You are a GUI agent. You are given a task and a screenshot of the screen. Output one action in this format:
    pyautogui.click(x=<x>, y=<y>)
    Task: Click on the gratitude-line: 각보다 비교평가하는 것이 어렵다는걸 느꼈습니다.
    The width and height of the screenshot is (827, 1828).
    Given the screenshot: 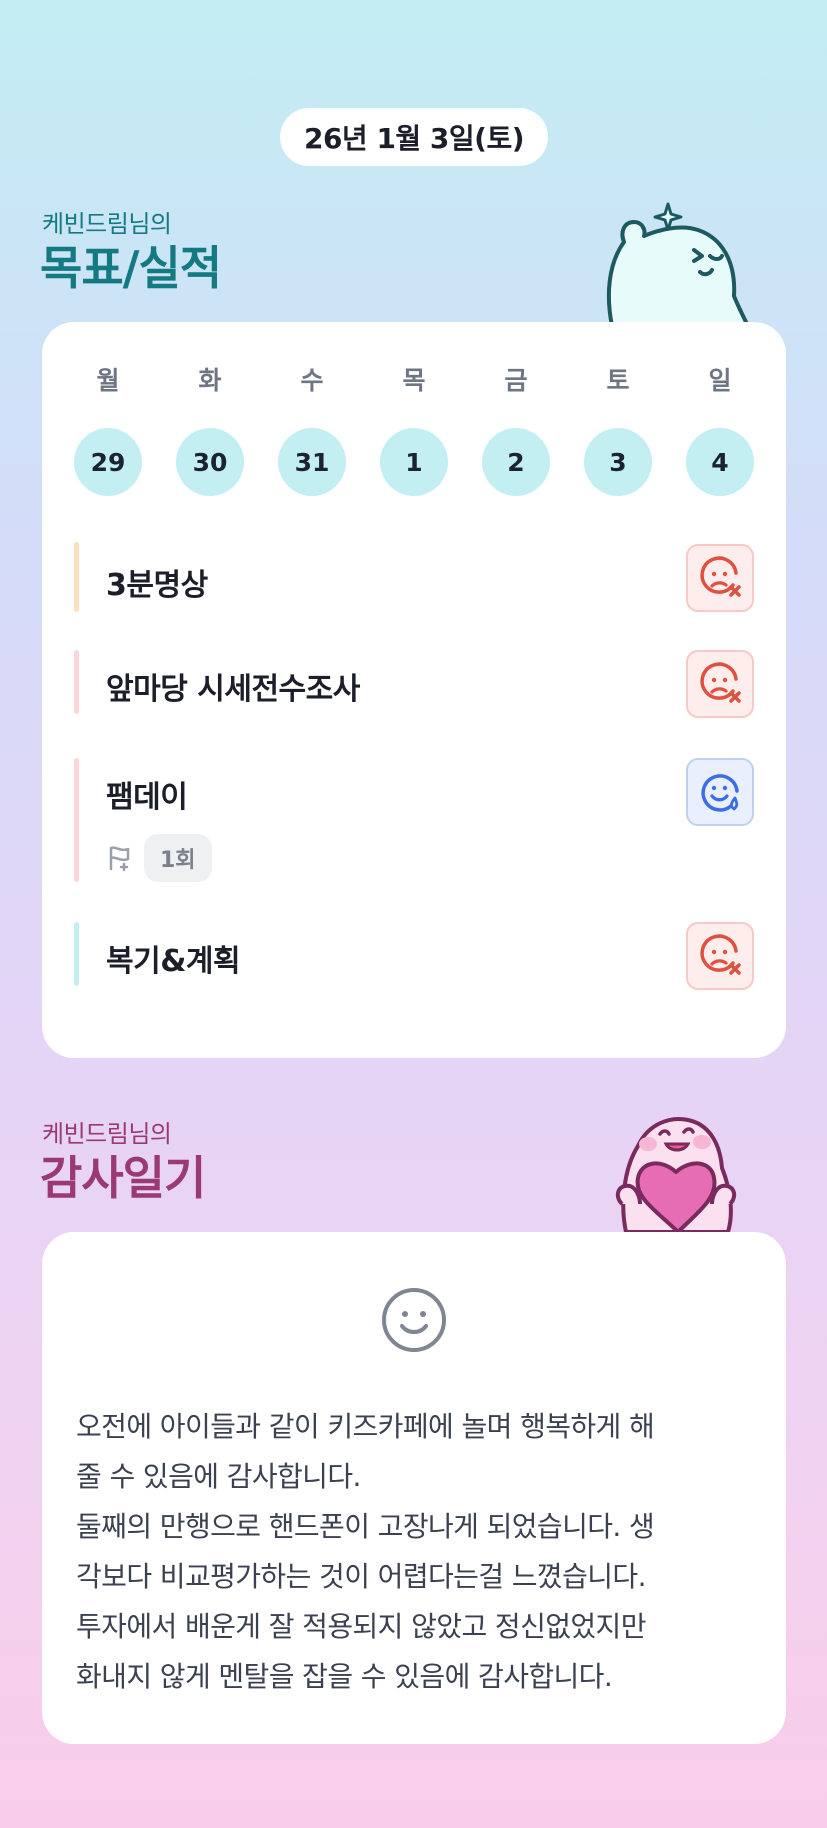 What is the action you would take?
    pyautogui.click(x=361, y=1576)
    